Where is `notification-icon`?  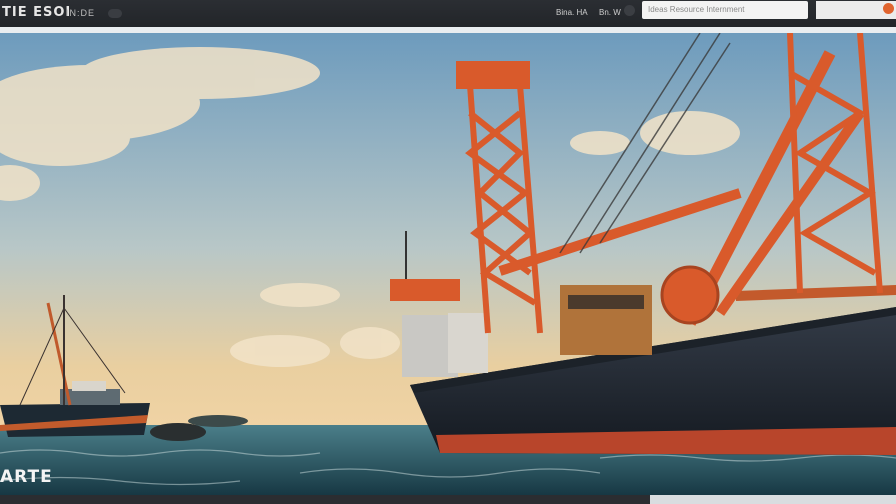 notification-icon is located at coordinates (888, 8).